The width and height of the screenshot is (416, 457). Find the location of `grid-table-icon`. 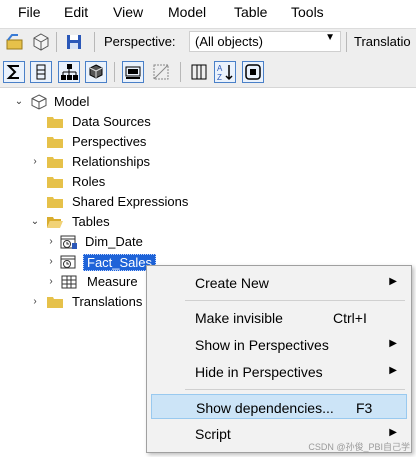

grid-table-icon is located at coordinates (69, 282).